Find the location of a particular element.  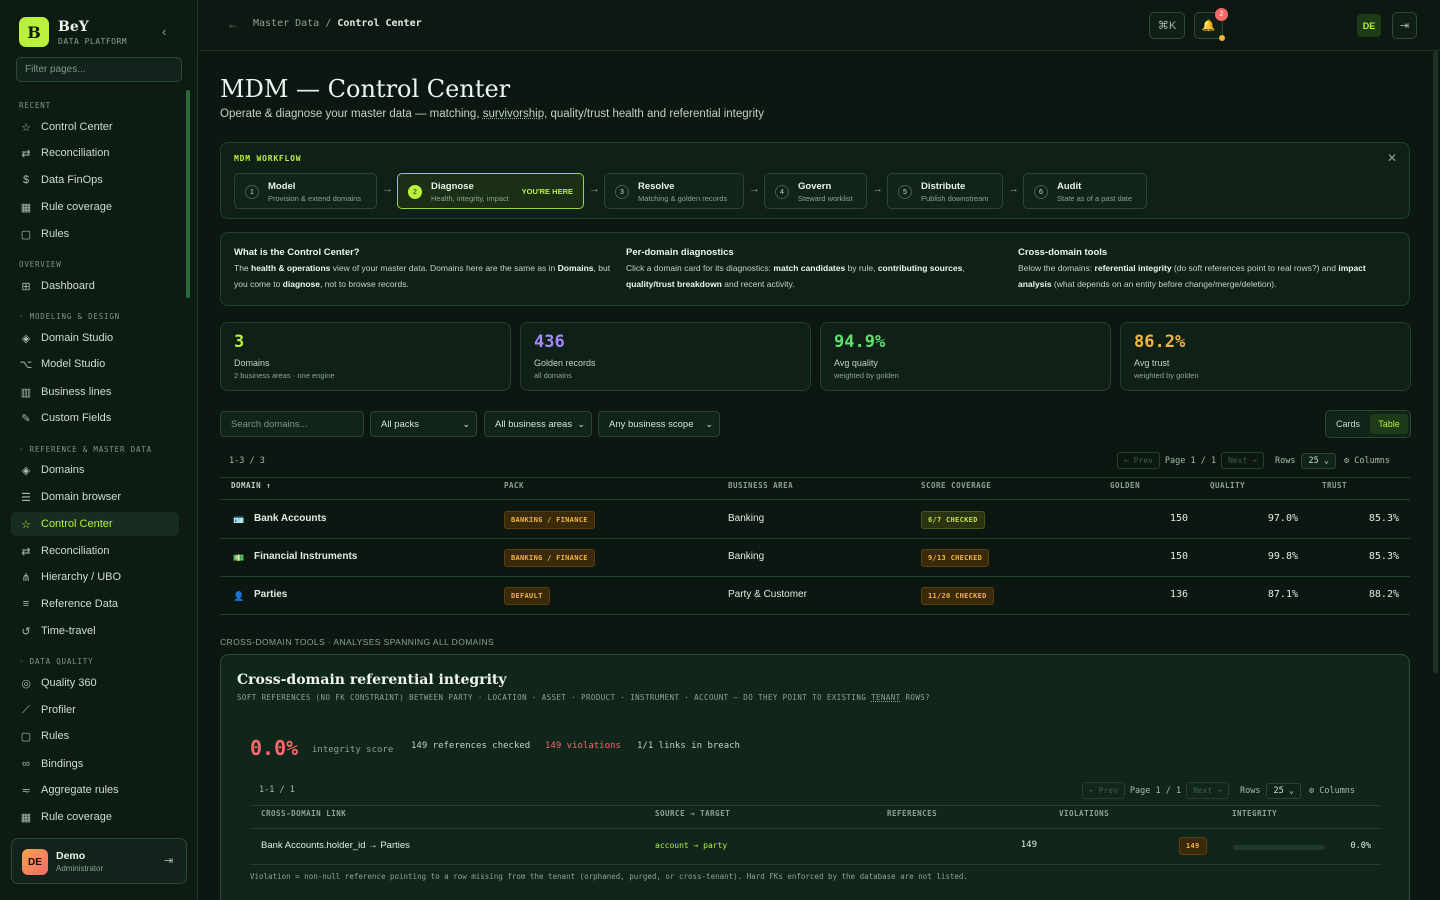

model-icon: ⌥ is located at coordinates (26, 364).